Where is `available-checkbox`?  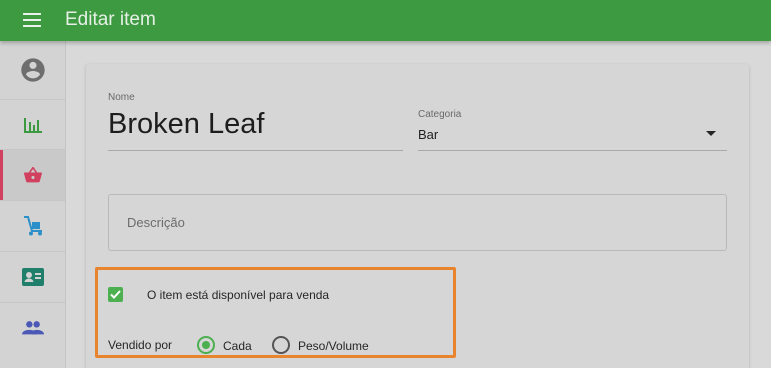 available-checkbox is located at coordinates (115, 294).